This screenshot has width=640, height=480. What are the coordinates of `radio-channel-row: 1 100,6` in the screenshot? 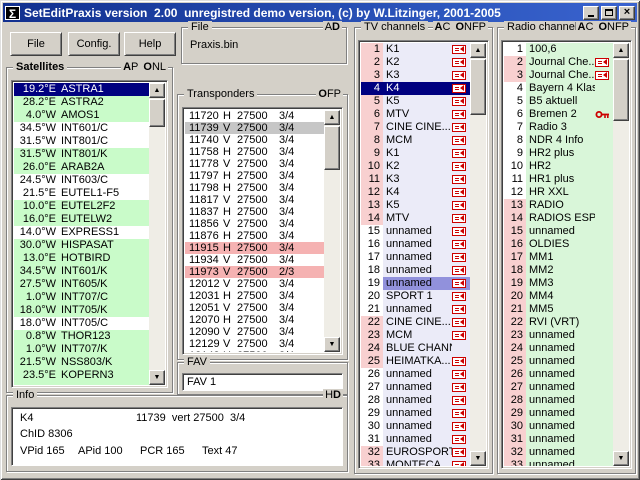 It's located at (558, 49).